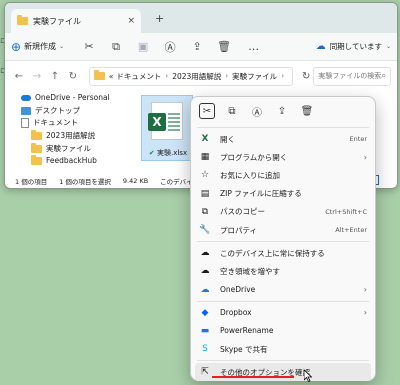 This screenshot has height=385, width=400. Describe the element at coordinates (205, 230) in the screenshot. I see `wrench-icon: 🔧` at that location.